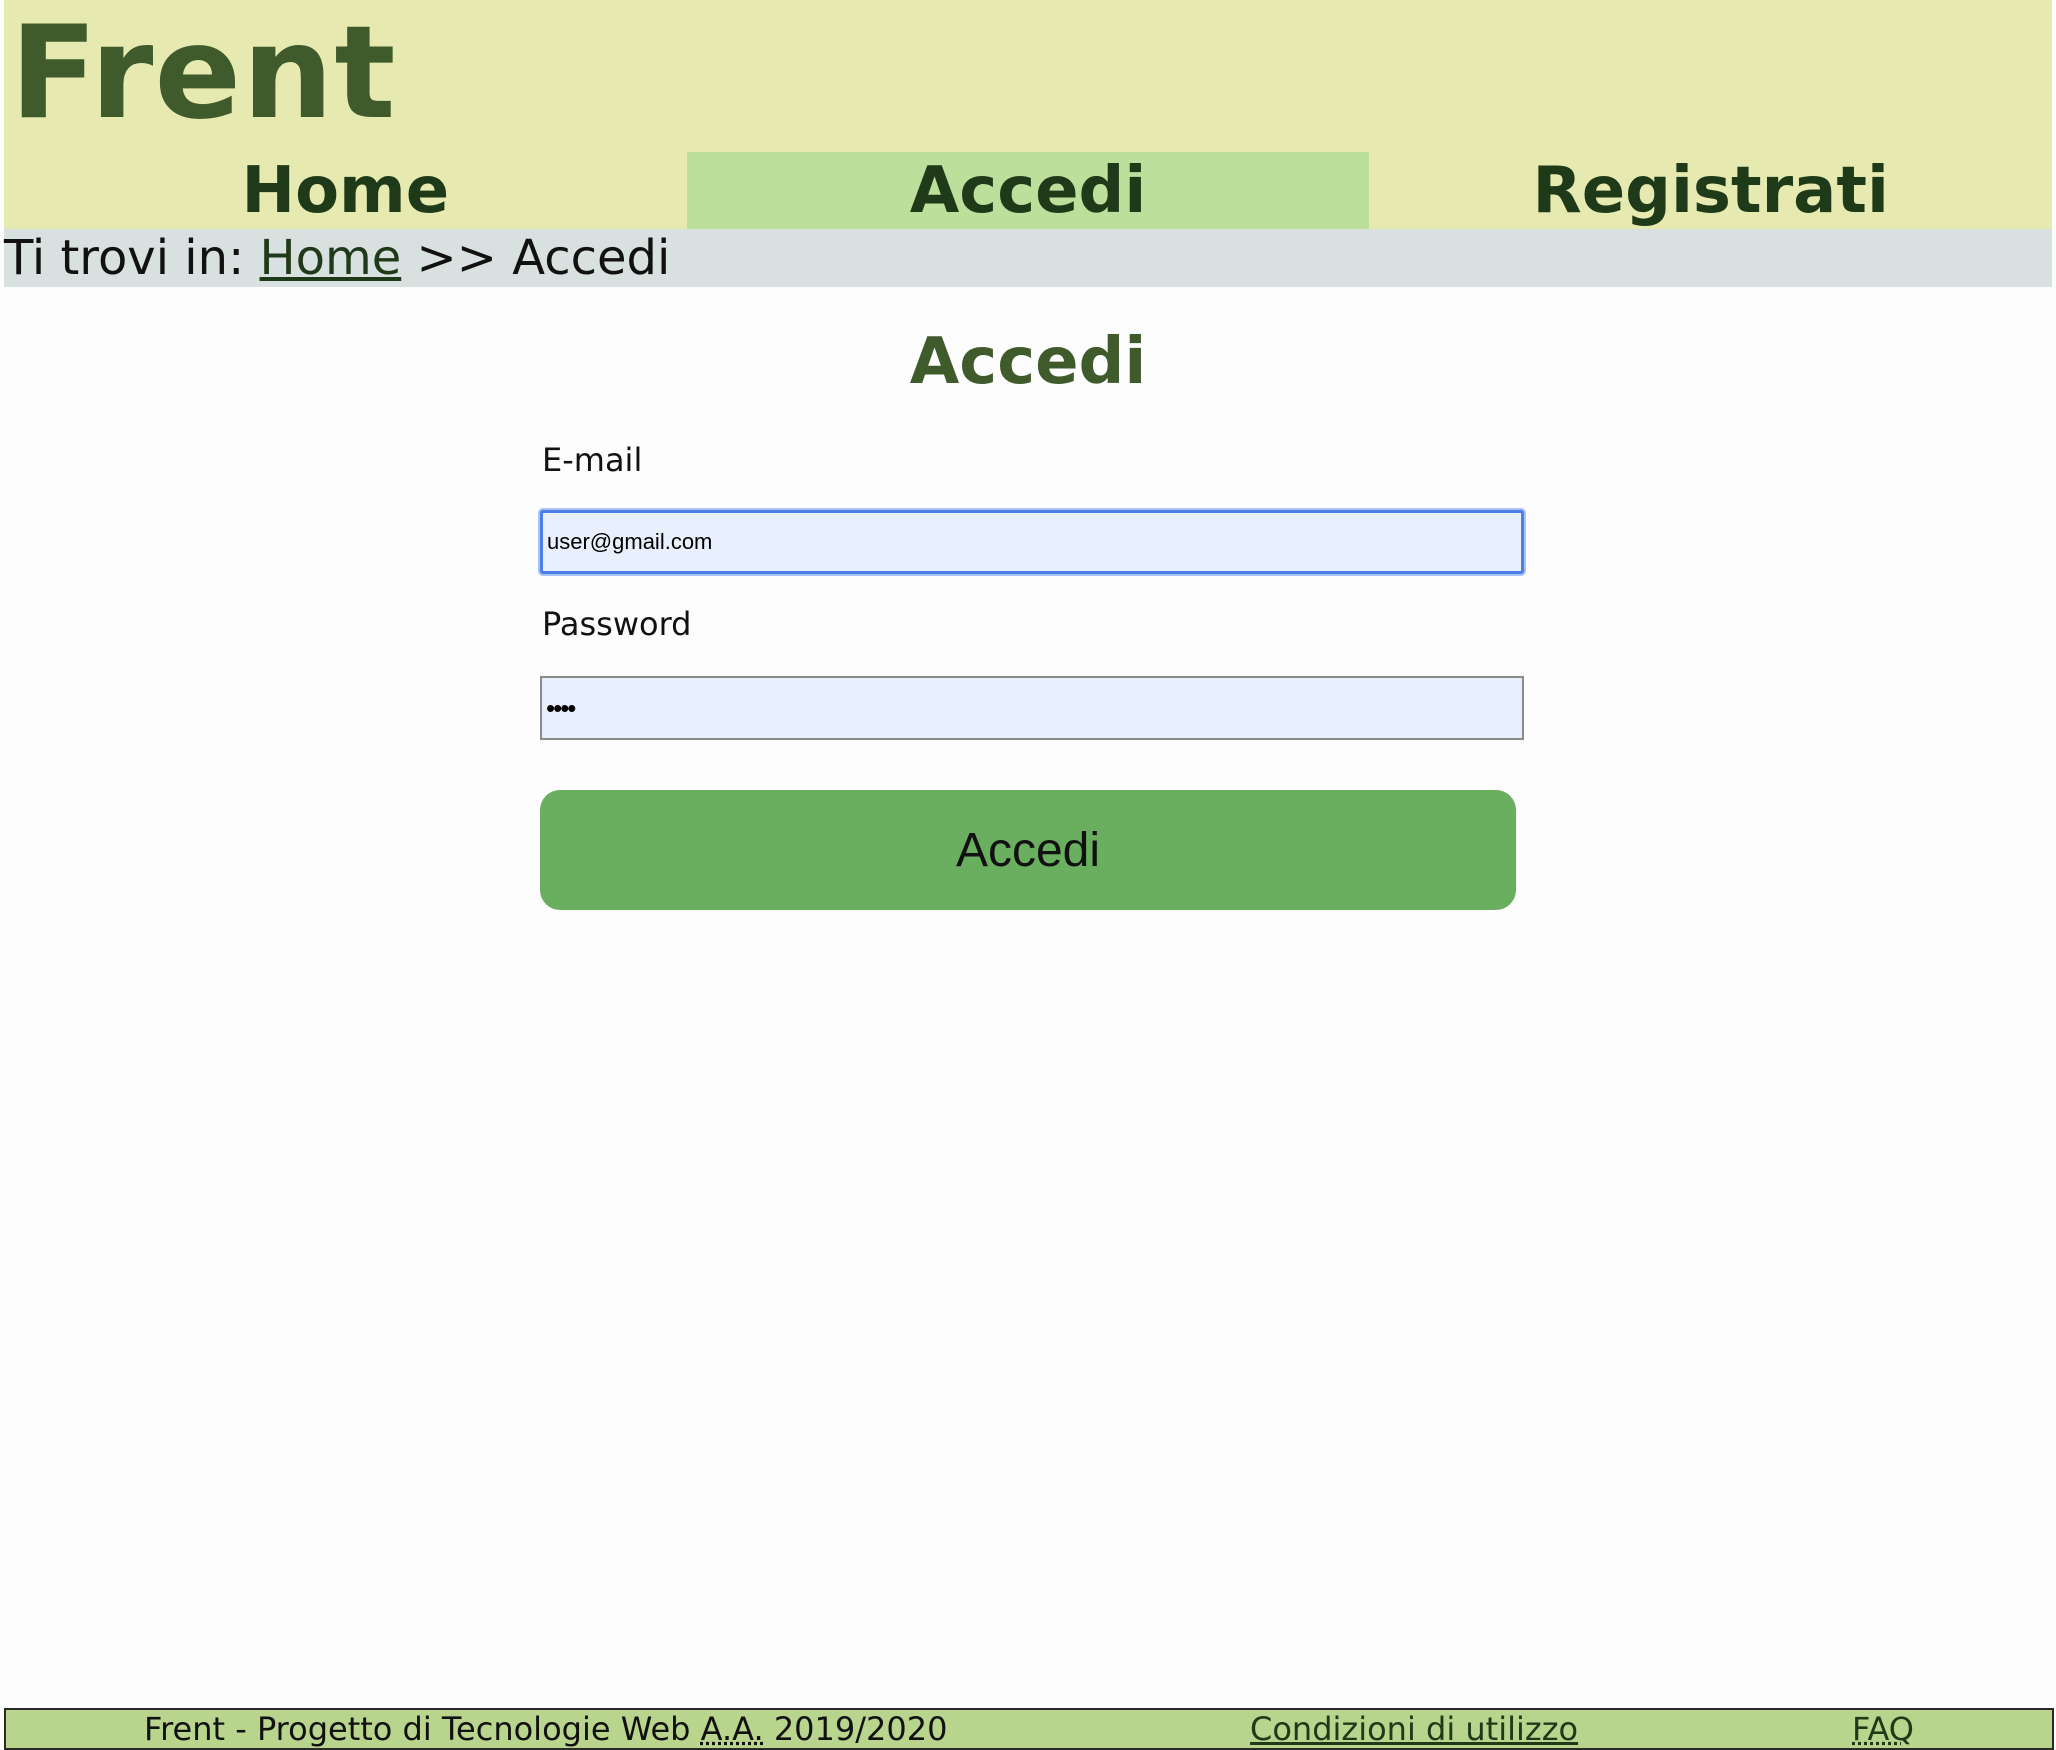 The width and height of the screenshot is (2056, 1750). Describe the element at coordinates (1414, 1729) in the screenshot. I see `footer-terms-link: Condizioni di utilizzo` at that location.